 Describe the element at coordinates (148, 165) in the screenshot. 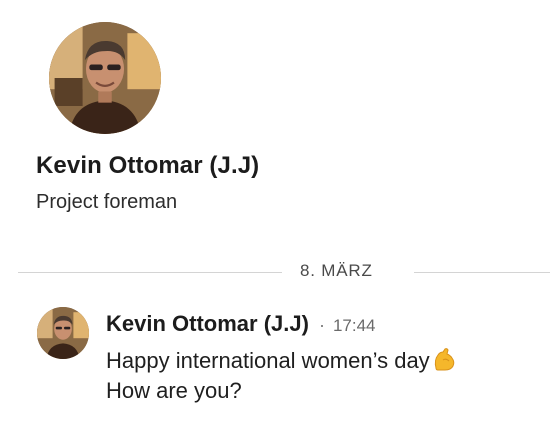

I see `profile-name: Kevin Ottomar (J.J)` at that location.